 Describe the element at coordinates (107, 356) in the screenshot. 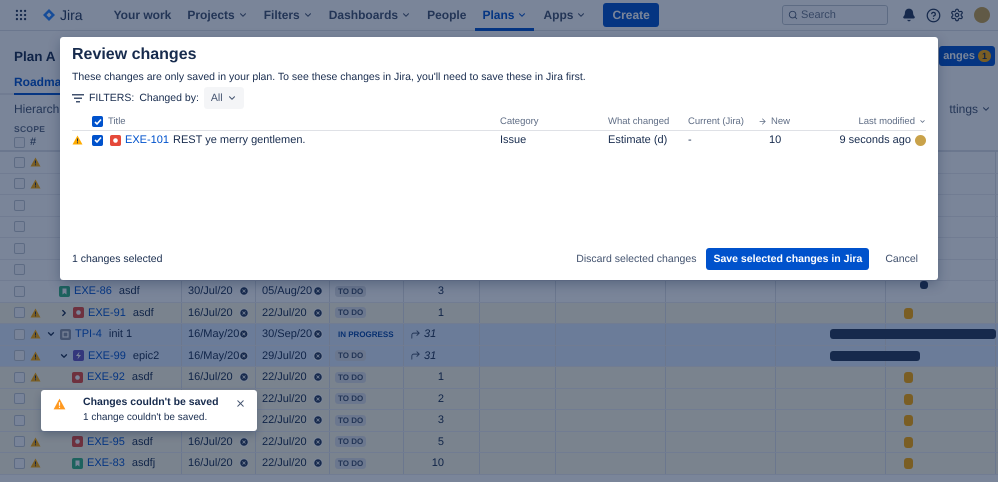

I see `issue-key-link: EXE-99` at that location.